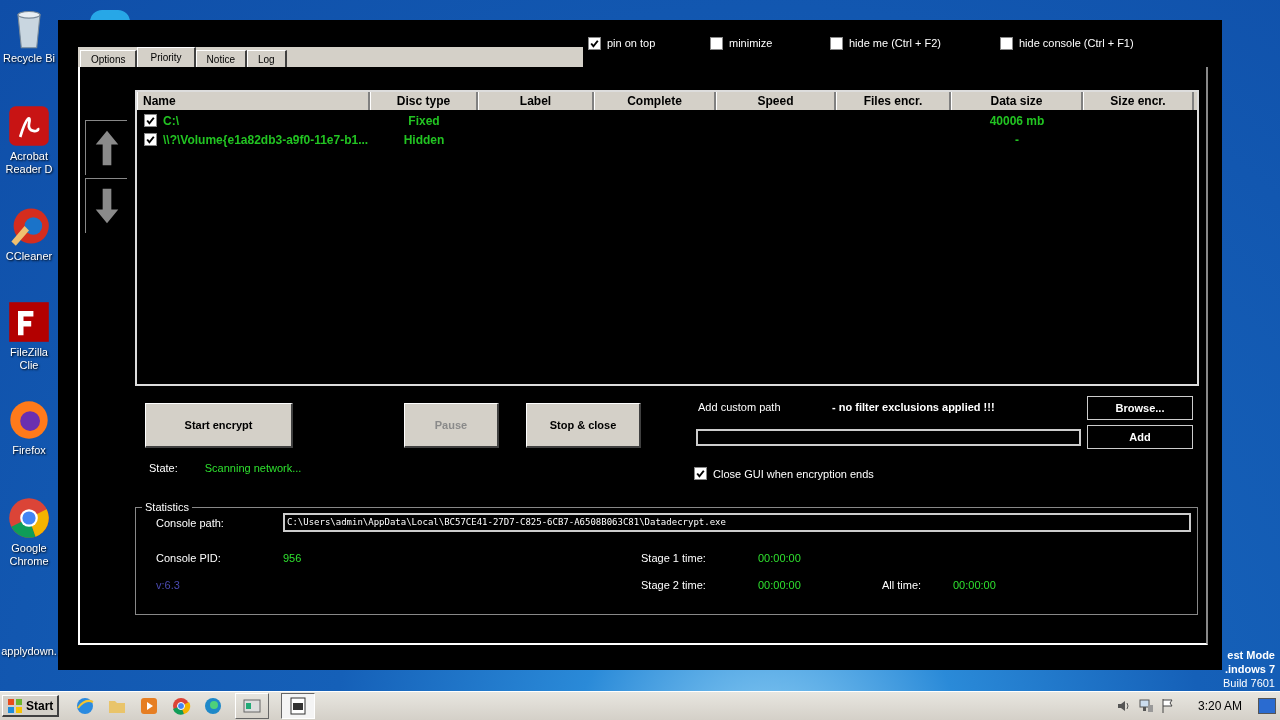  What do you see at coordinates (163, 468) in the screenshot?
I see `state-label: State:` at bounding box center [163, 468].